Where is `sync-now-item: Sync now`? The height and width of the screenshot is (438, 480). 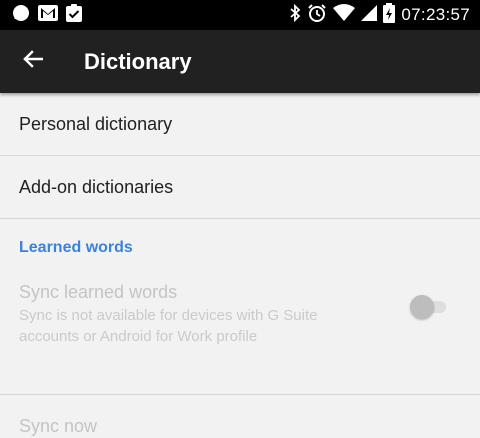
sync-now-item: Sync now is located at coordinates (240, 416).